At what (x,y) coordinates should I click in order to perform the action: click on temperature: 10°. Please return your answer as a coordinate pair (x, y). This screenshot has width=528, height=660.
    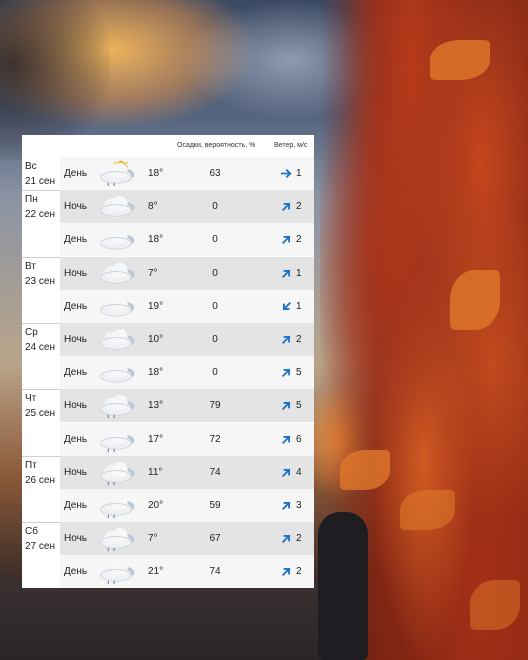
    Looking at the image, I should click on (156, 339).